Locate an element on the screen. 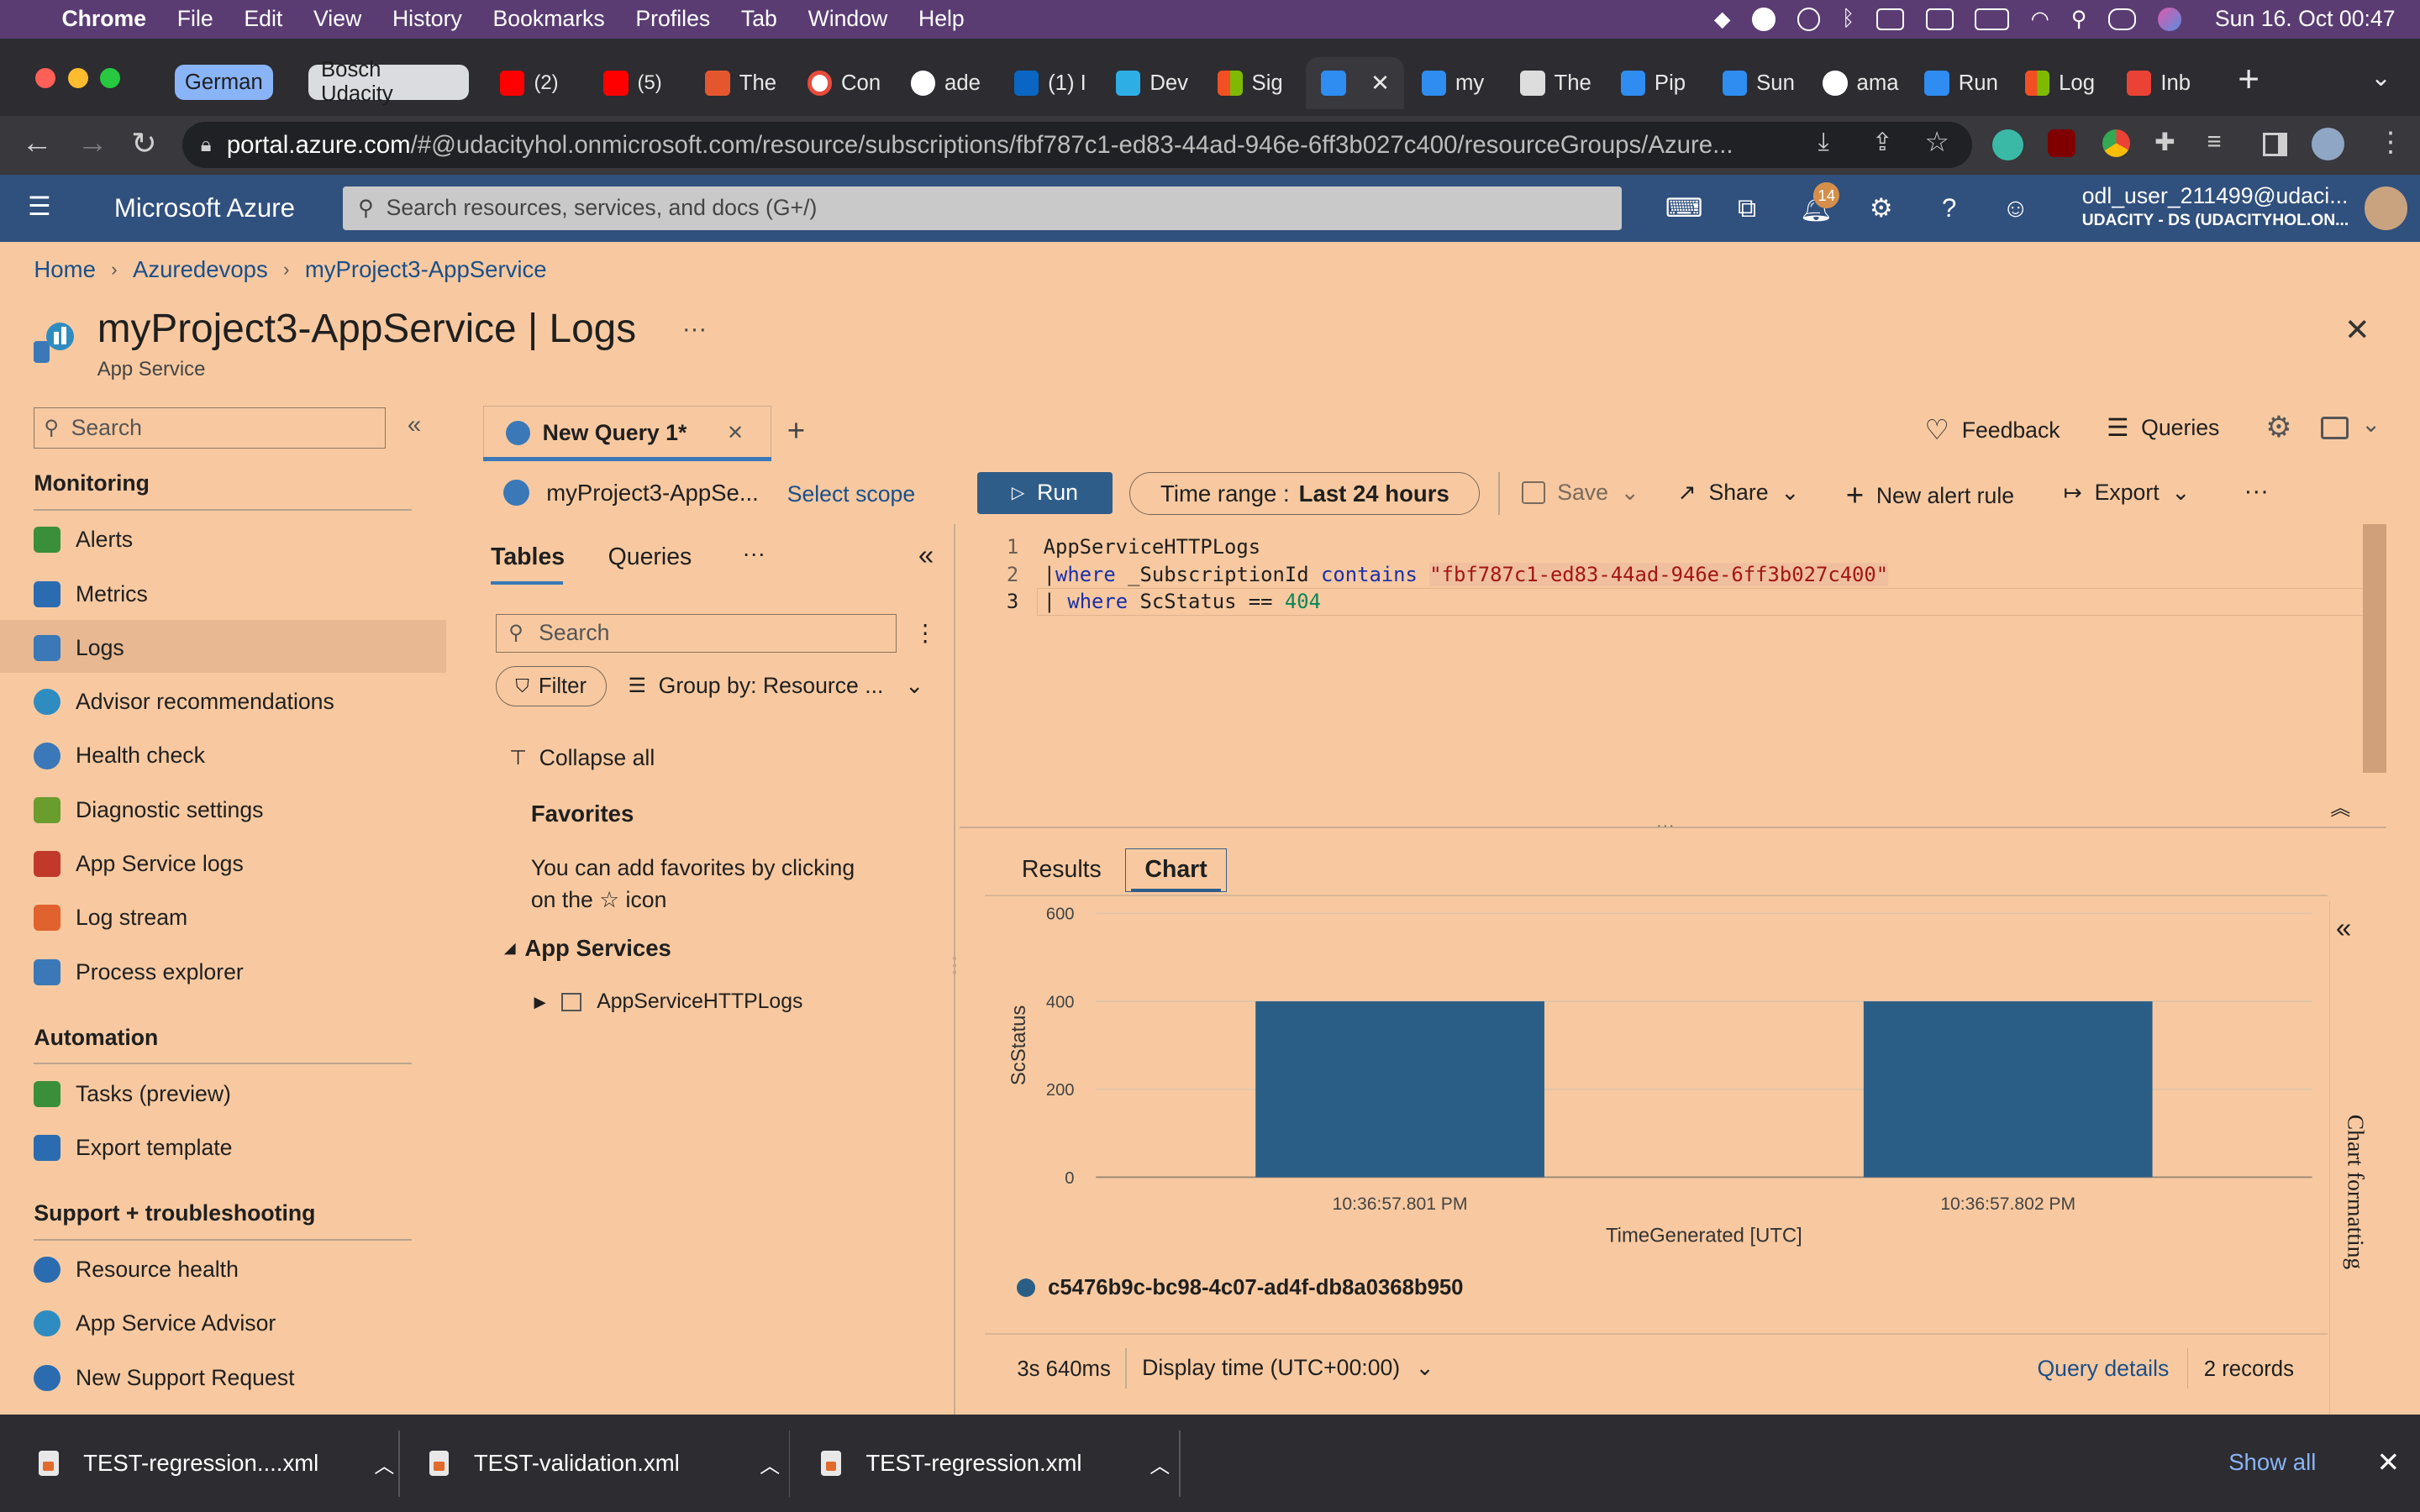 This screenshot has width=2420, height=1512. query-details-link: Query details is located at coordinates (2103, 1369).